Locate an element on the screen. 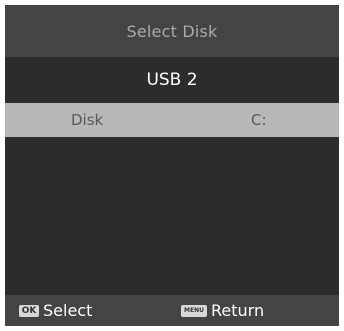 This screenshot has height=331, width=344. disk-option-value: C: is located at coordinates (259, 120).